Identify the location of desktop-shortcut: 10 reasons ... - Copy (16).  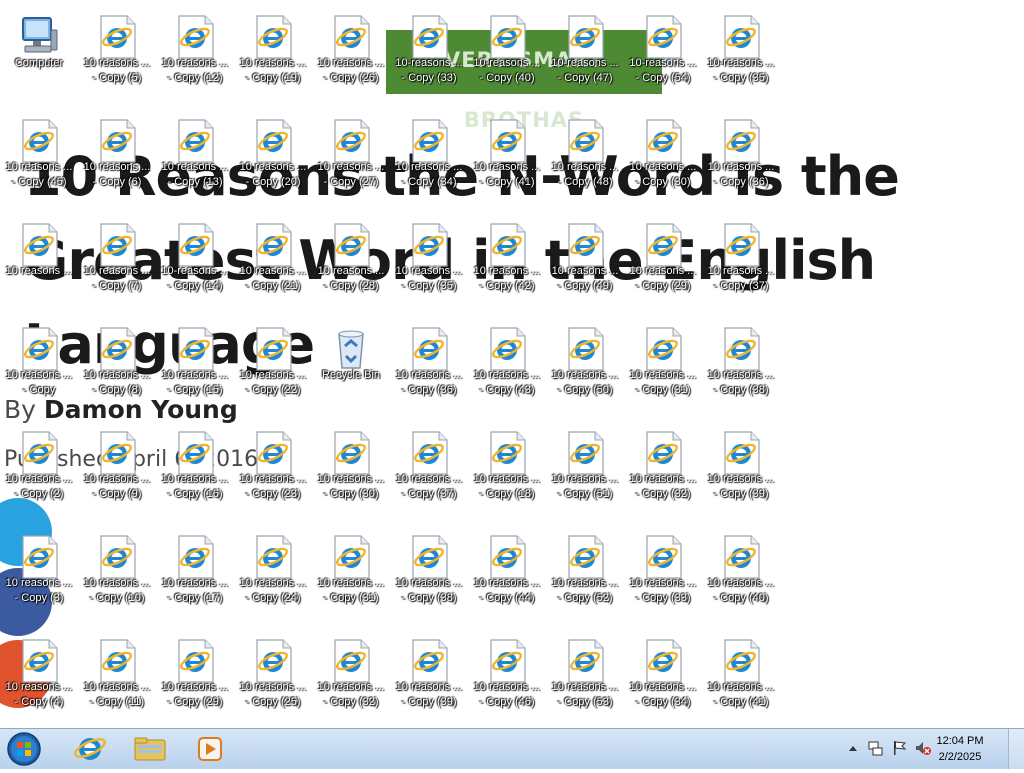
(195, 472).